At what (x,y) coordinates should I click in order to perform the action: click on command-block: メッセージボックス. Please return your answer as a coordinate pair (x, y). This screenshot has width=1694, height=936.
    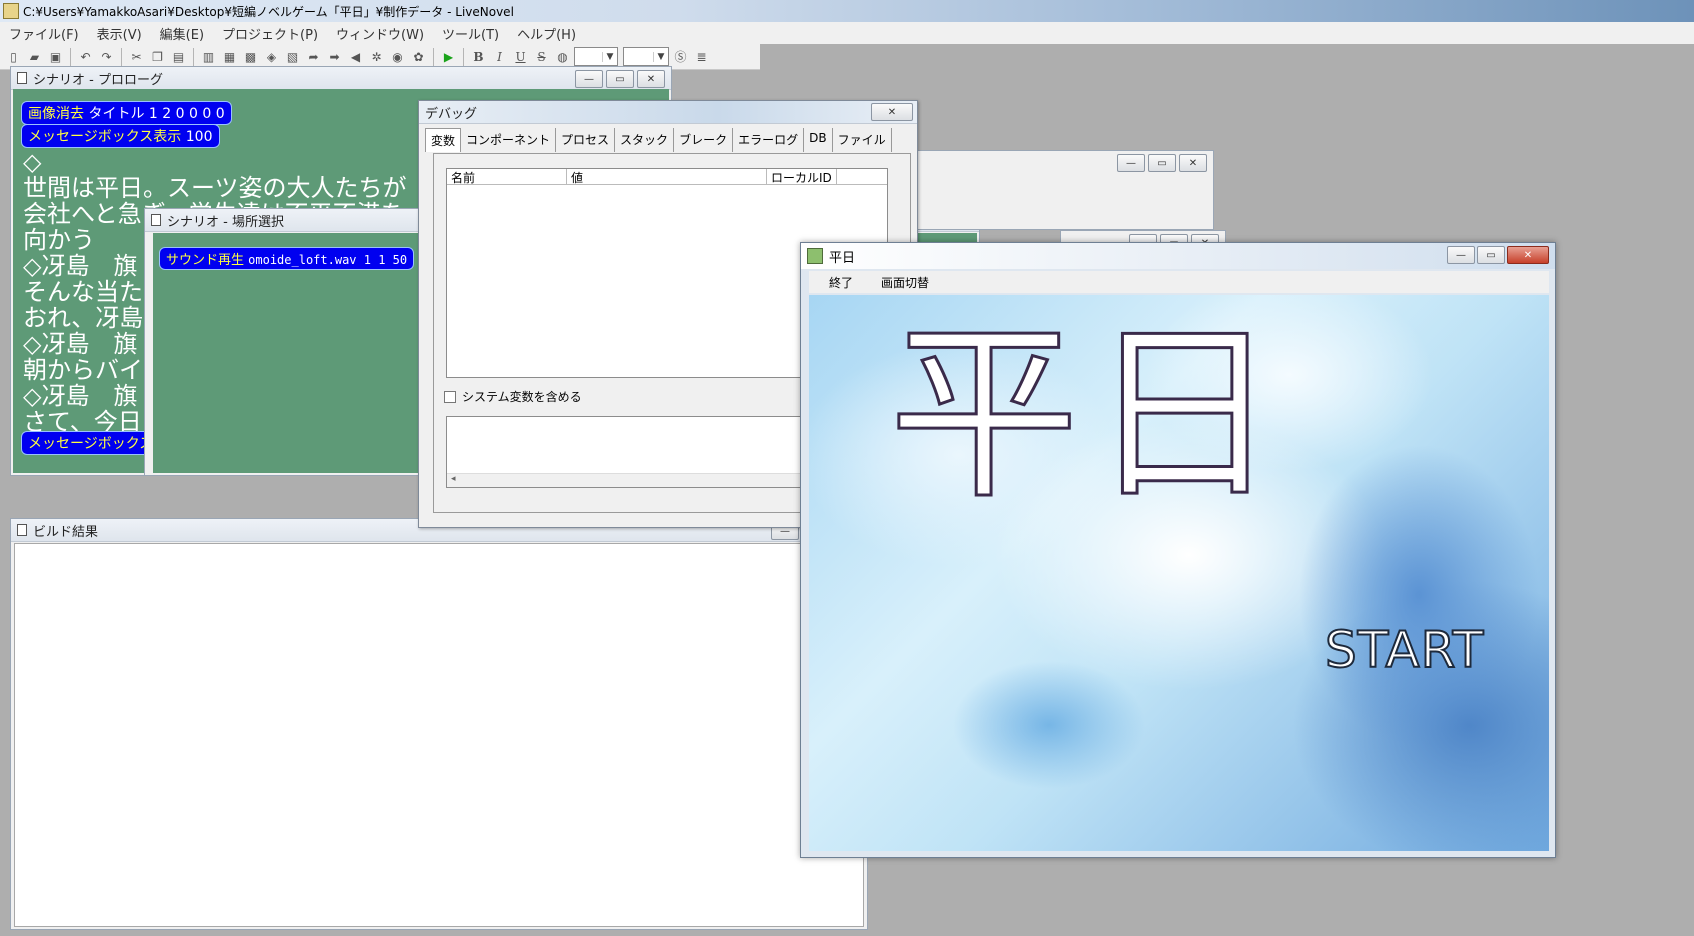
    Looking at the image, I should click on (91, 443).